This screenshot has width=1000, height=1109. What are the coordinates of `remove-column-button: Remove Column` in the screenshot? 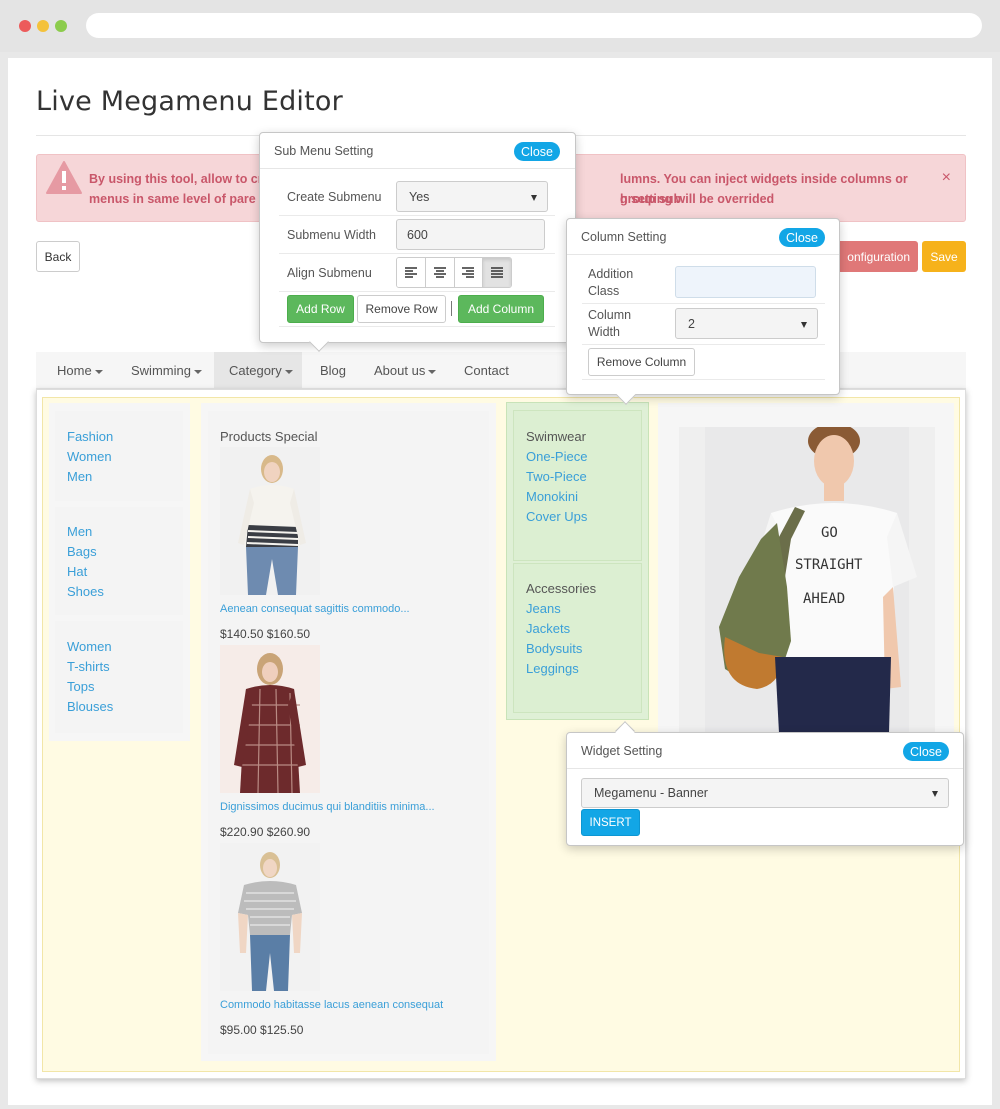 It's located at (641, 362).